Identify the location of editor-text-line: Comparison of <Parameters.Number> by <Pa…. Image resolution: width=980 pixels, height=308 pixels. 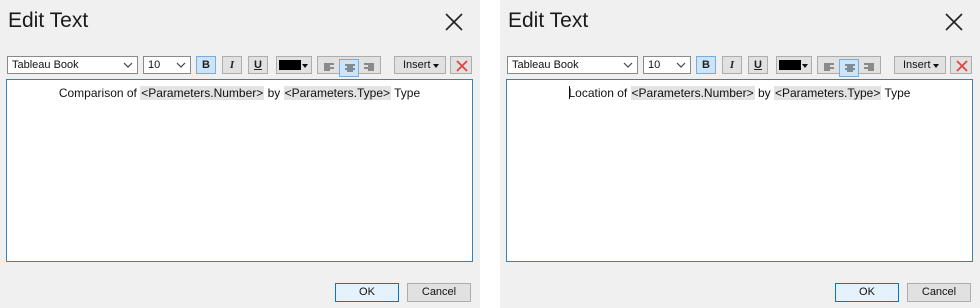
(239, 93).